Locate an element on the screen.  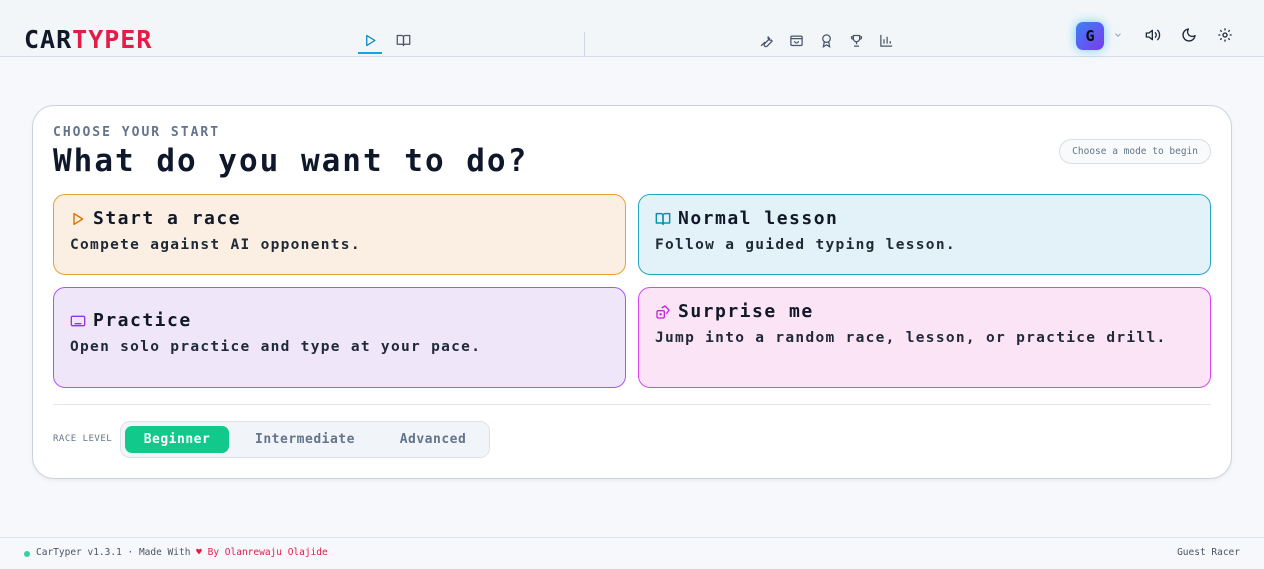
chevron-down-icon is located at coordinates (1118, 35).